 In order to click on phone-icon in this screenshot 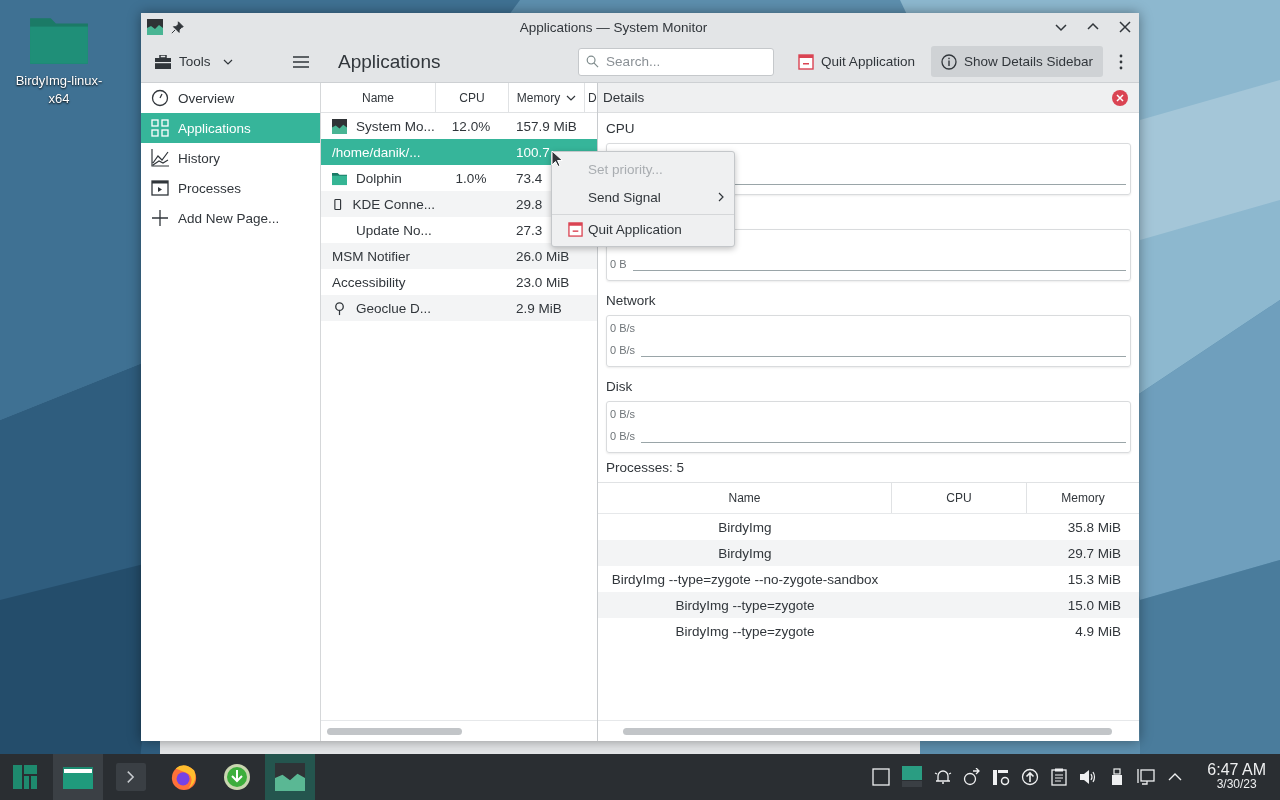, I will do `click(338, 204)`.